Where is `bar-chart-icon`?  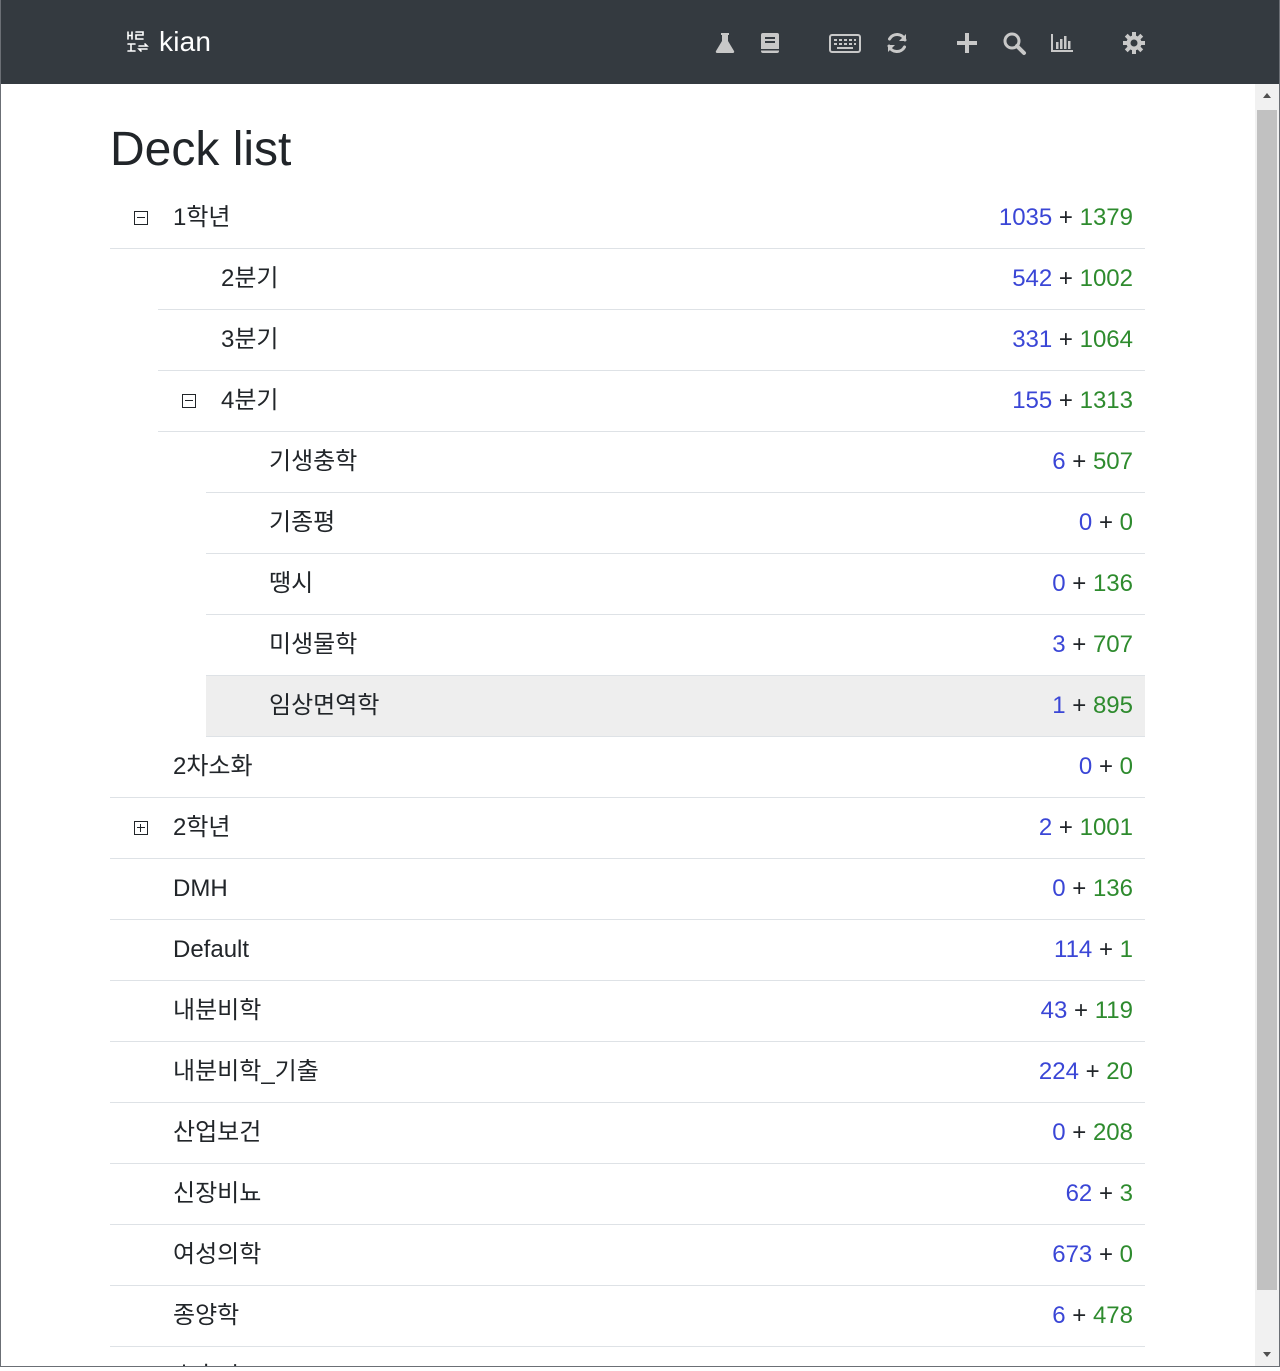 bar-chart-icon is located at coordinates (1062, 43).